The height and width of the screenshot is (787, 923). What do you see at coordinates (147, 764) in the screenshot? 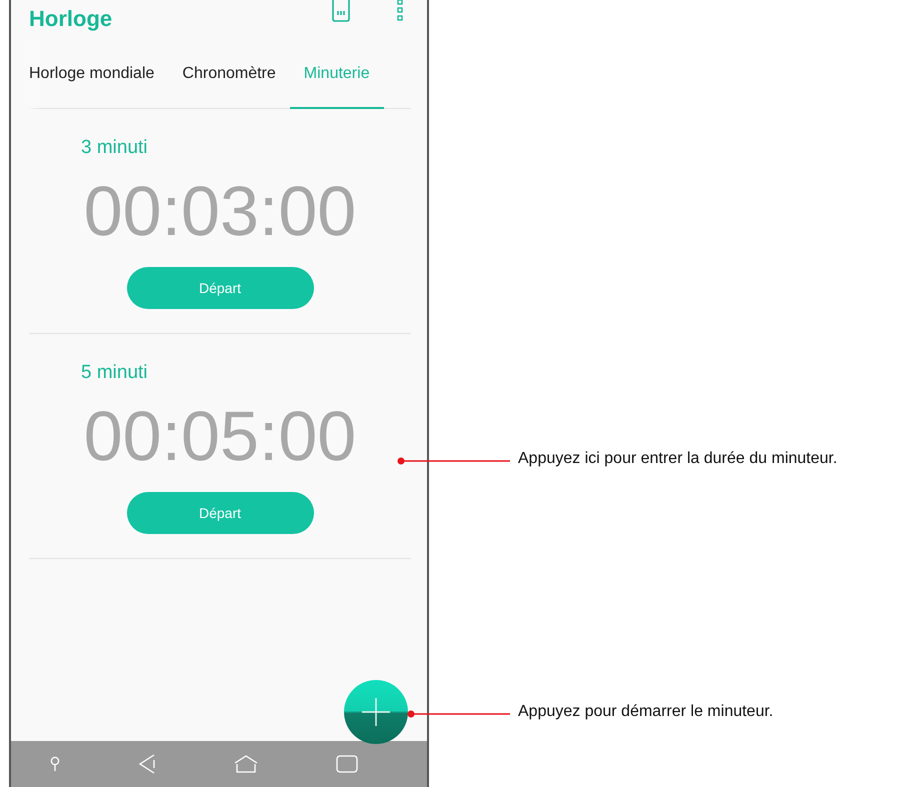
I see `back-icon` at bounding box center [147, 764].